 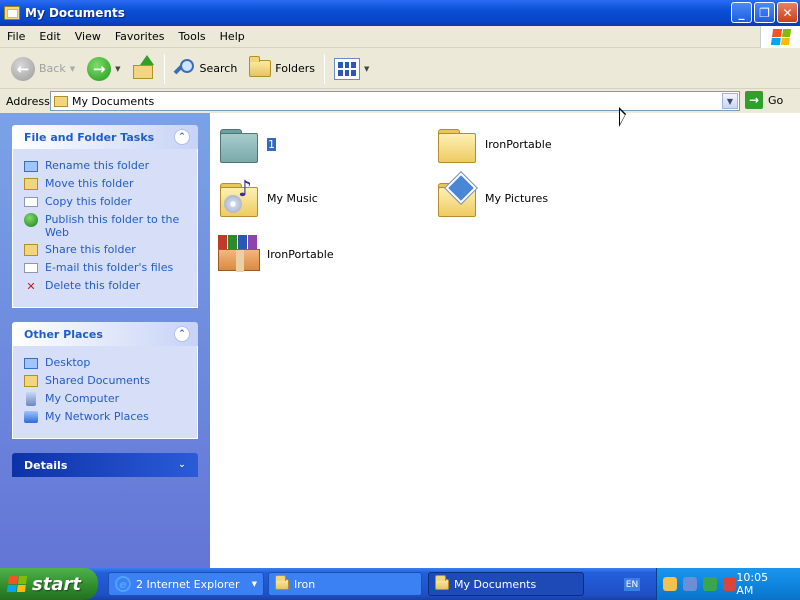 What do you see at coordinates (239, 198) in the screenshot?
I see `music-folder-icon: ♪` at bounding box center [239, 198].